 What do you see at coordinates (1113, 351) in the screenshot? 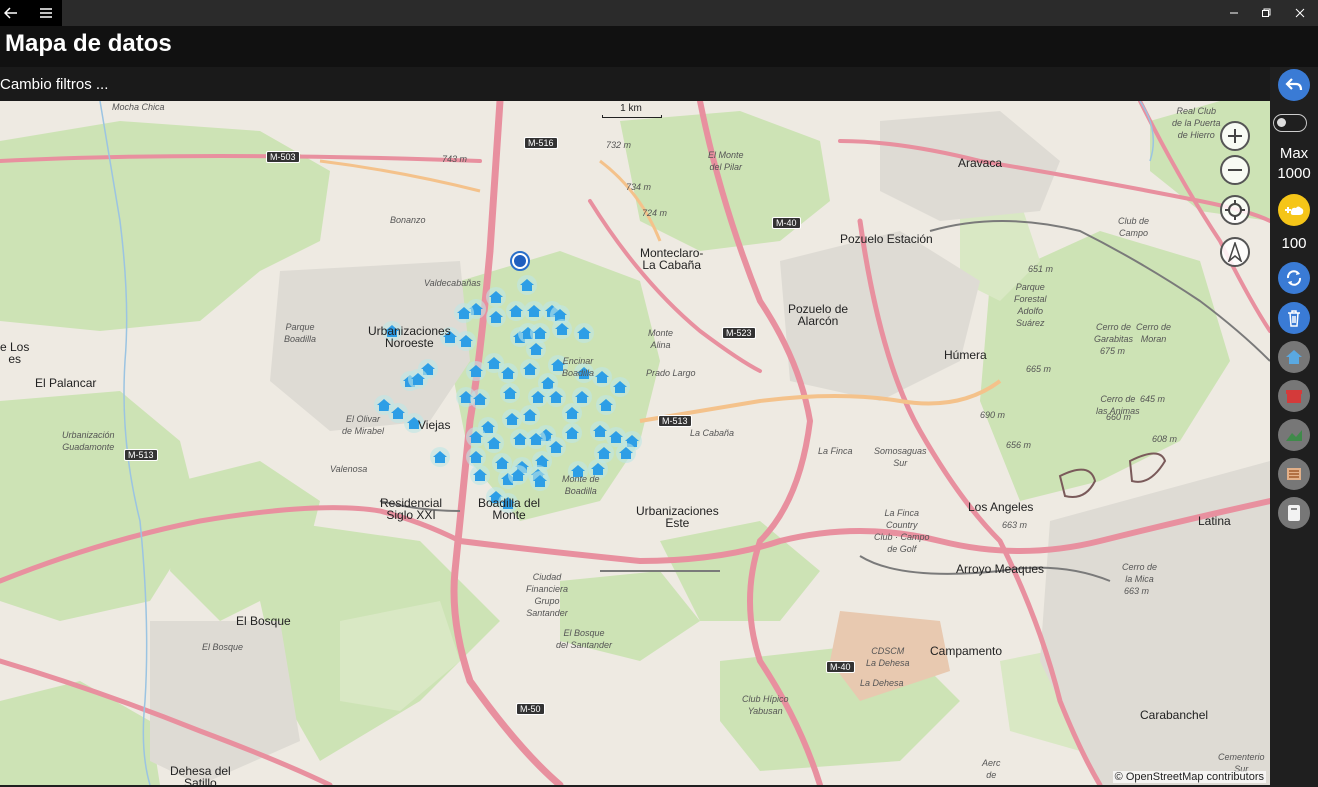
I see `elevation-675: 675 m` at bounding box center [1113, 351].